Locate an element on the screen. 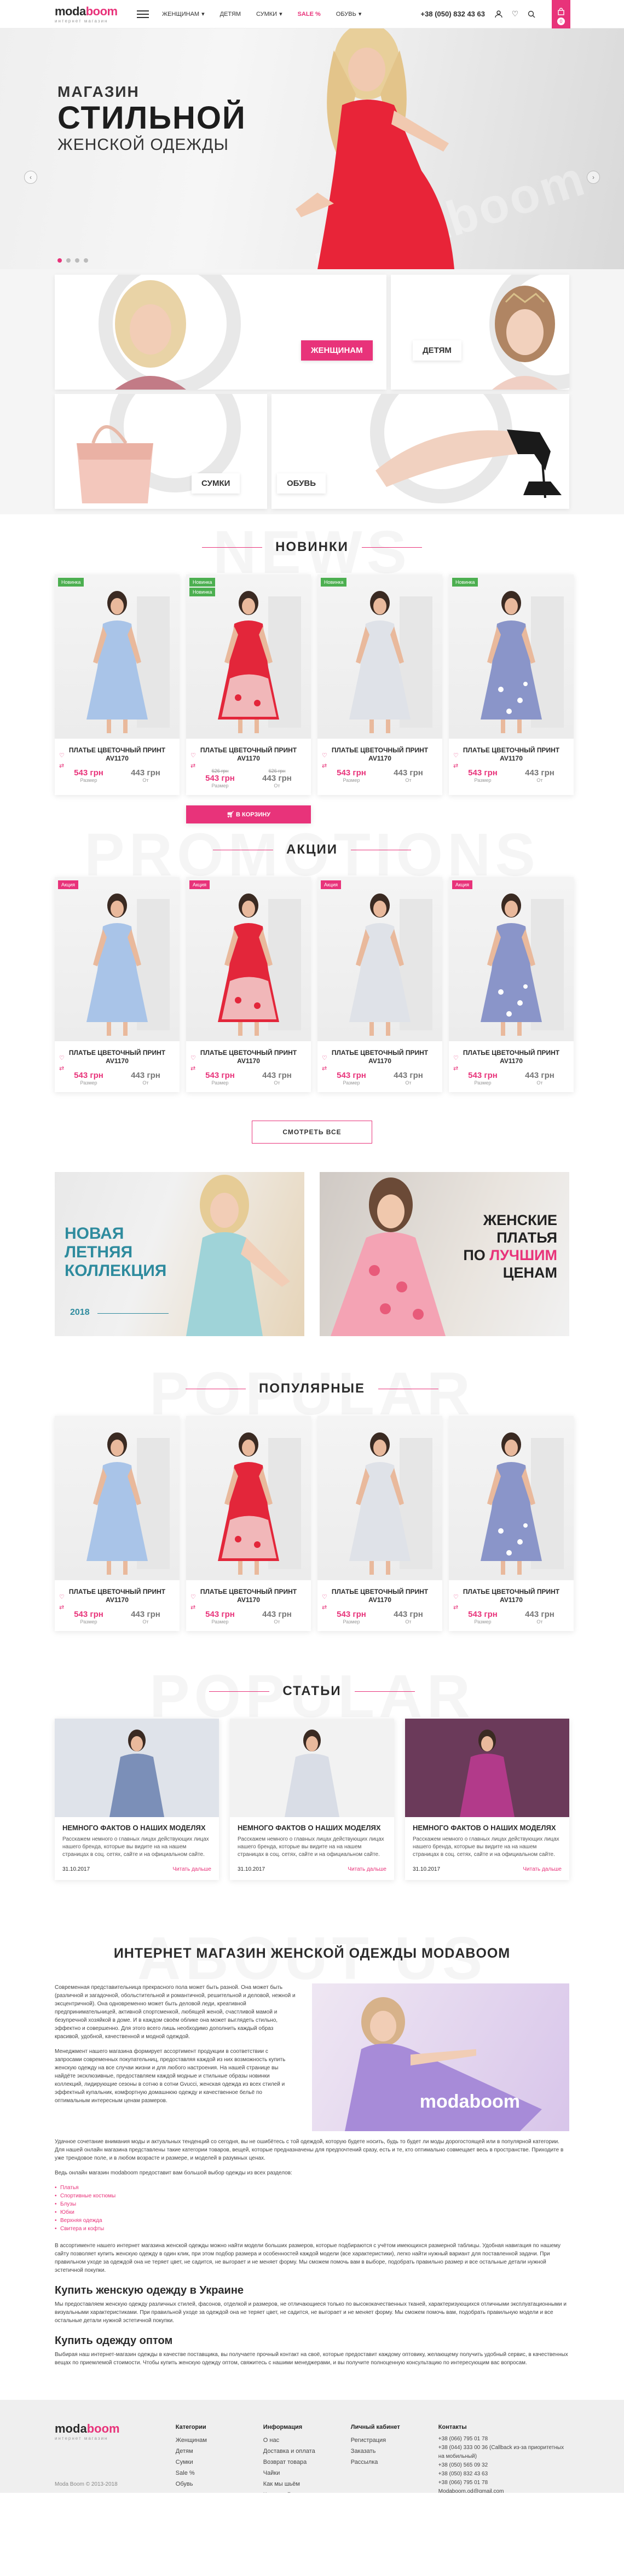  menu-icon is located at coordinates (143, 14).